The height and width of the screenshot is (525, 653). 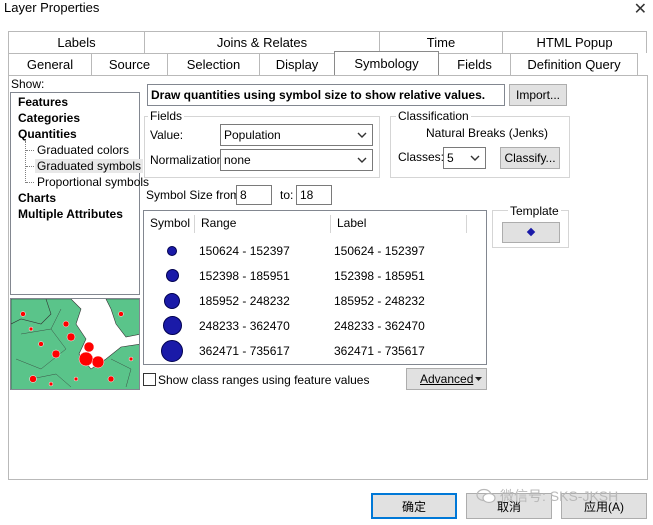 I want to click on tree-item-categories: Categories, so click(x=49, y=118).